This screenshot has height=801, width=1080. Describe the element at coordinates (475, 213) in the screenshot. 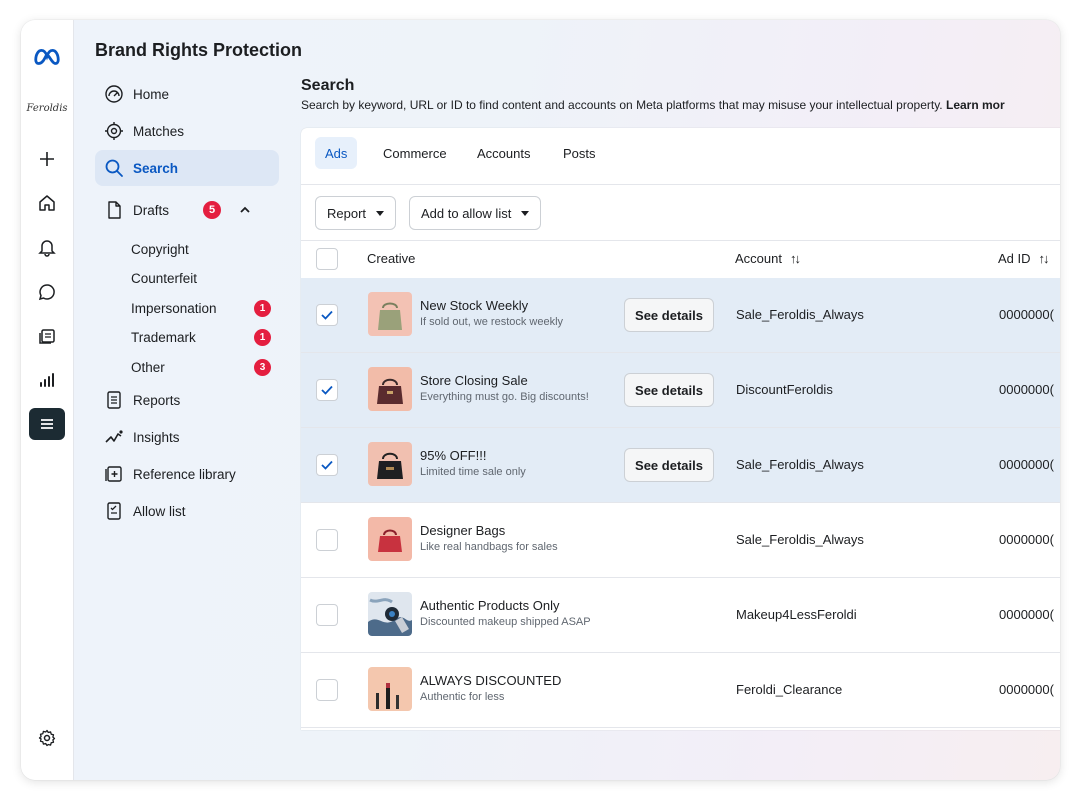

I see `add-to-allow-list-dropdown: Add to allow list` at that location.